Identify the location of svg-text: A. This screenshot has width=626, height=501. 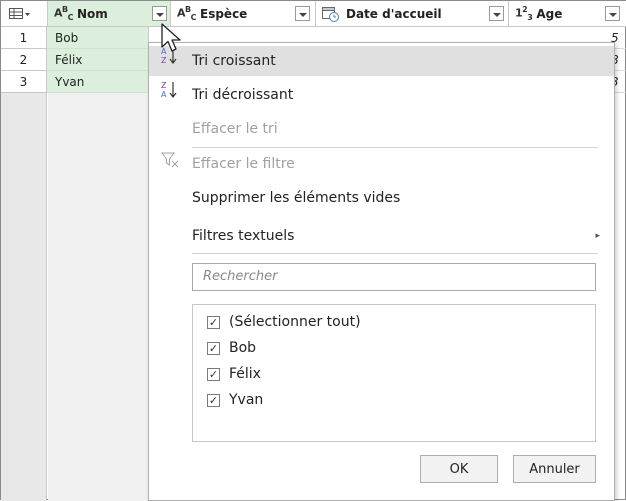
(164, 94).